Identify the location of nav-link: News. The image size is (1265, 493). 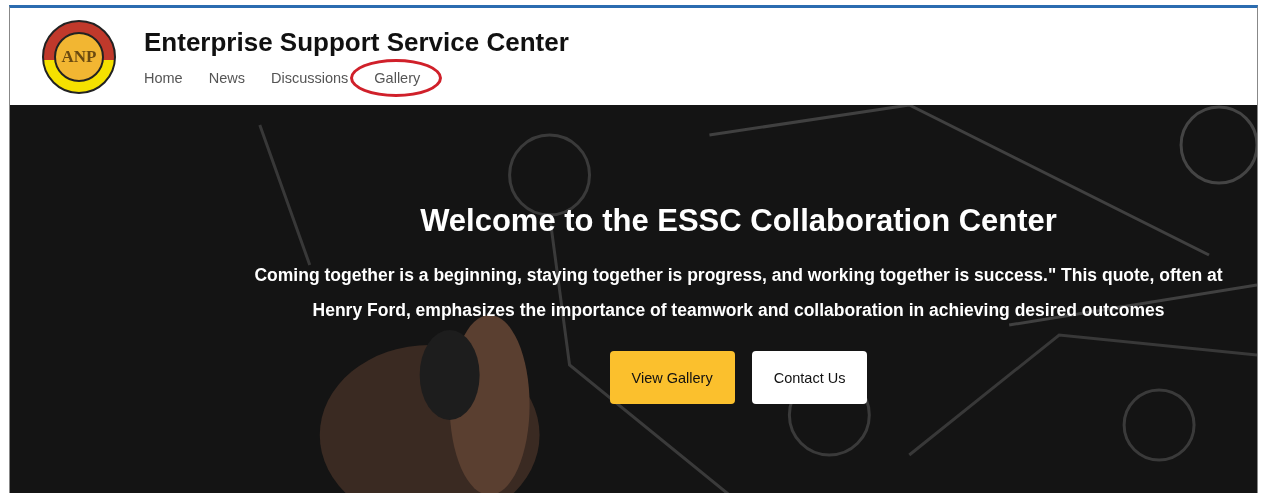
(226, 78).